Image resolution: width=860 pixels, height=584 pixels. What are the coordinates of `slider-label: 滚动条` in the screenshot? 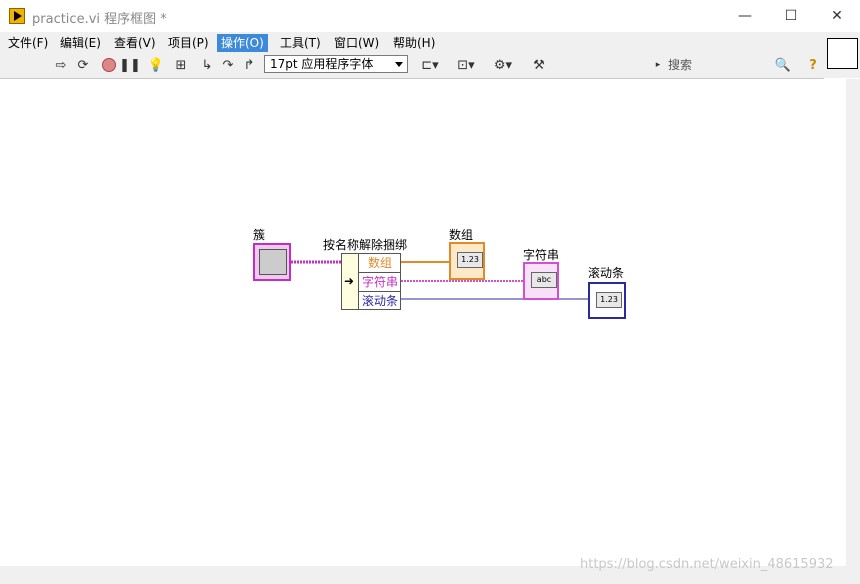 It's located at (606, 273).